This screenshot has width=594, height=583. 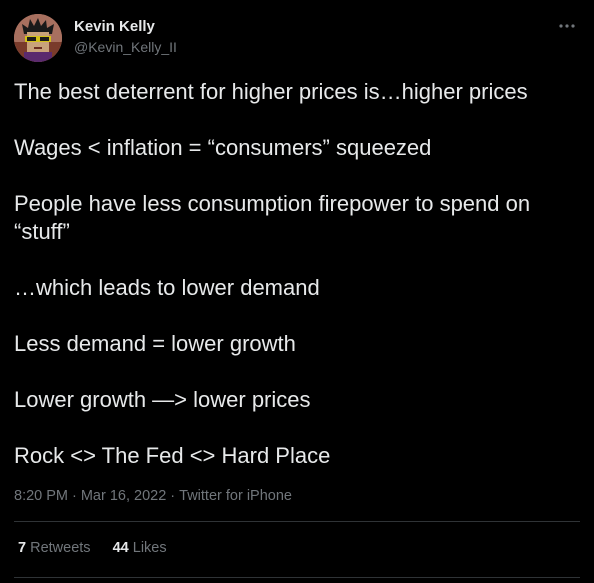 What do you see at coordinates (172, 455) in the screenshot?
I see `tweet-paragraph: Rock <> The Fed <> Hard Place` at bounding box center [172, 455].